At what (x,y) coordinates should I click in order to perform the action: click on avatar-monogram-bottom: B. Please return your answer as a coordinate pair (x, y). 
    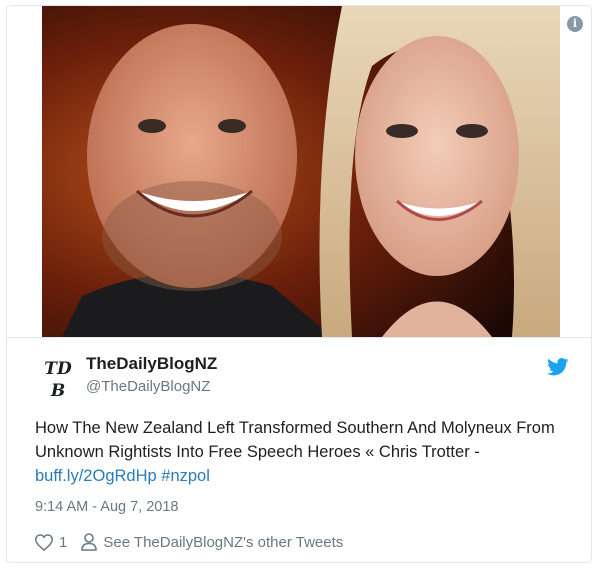
    Looking at the image, I should click on (57, 390).